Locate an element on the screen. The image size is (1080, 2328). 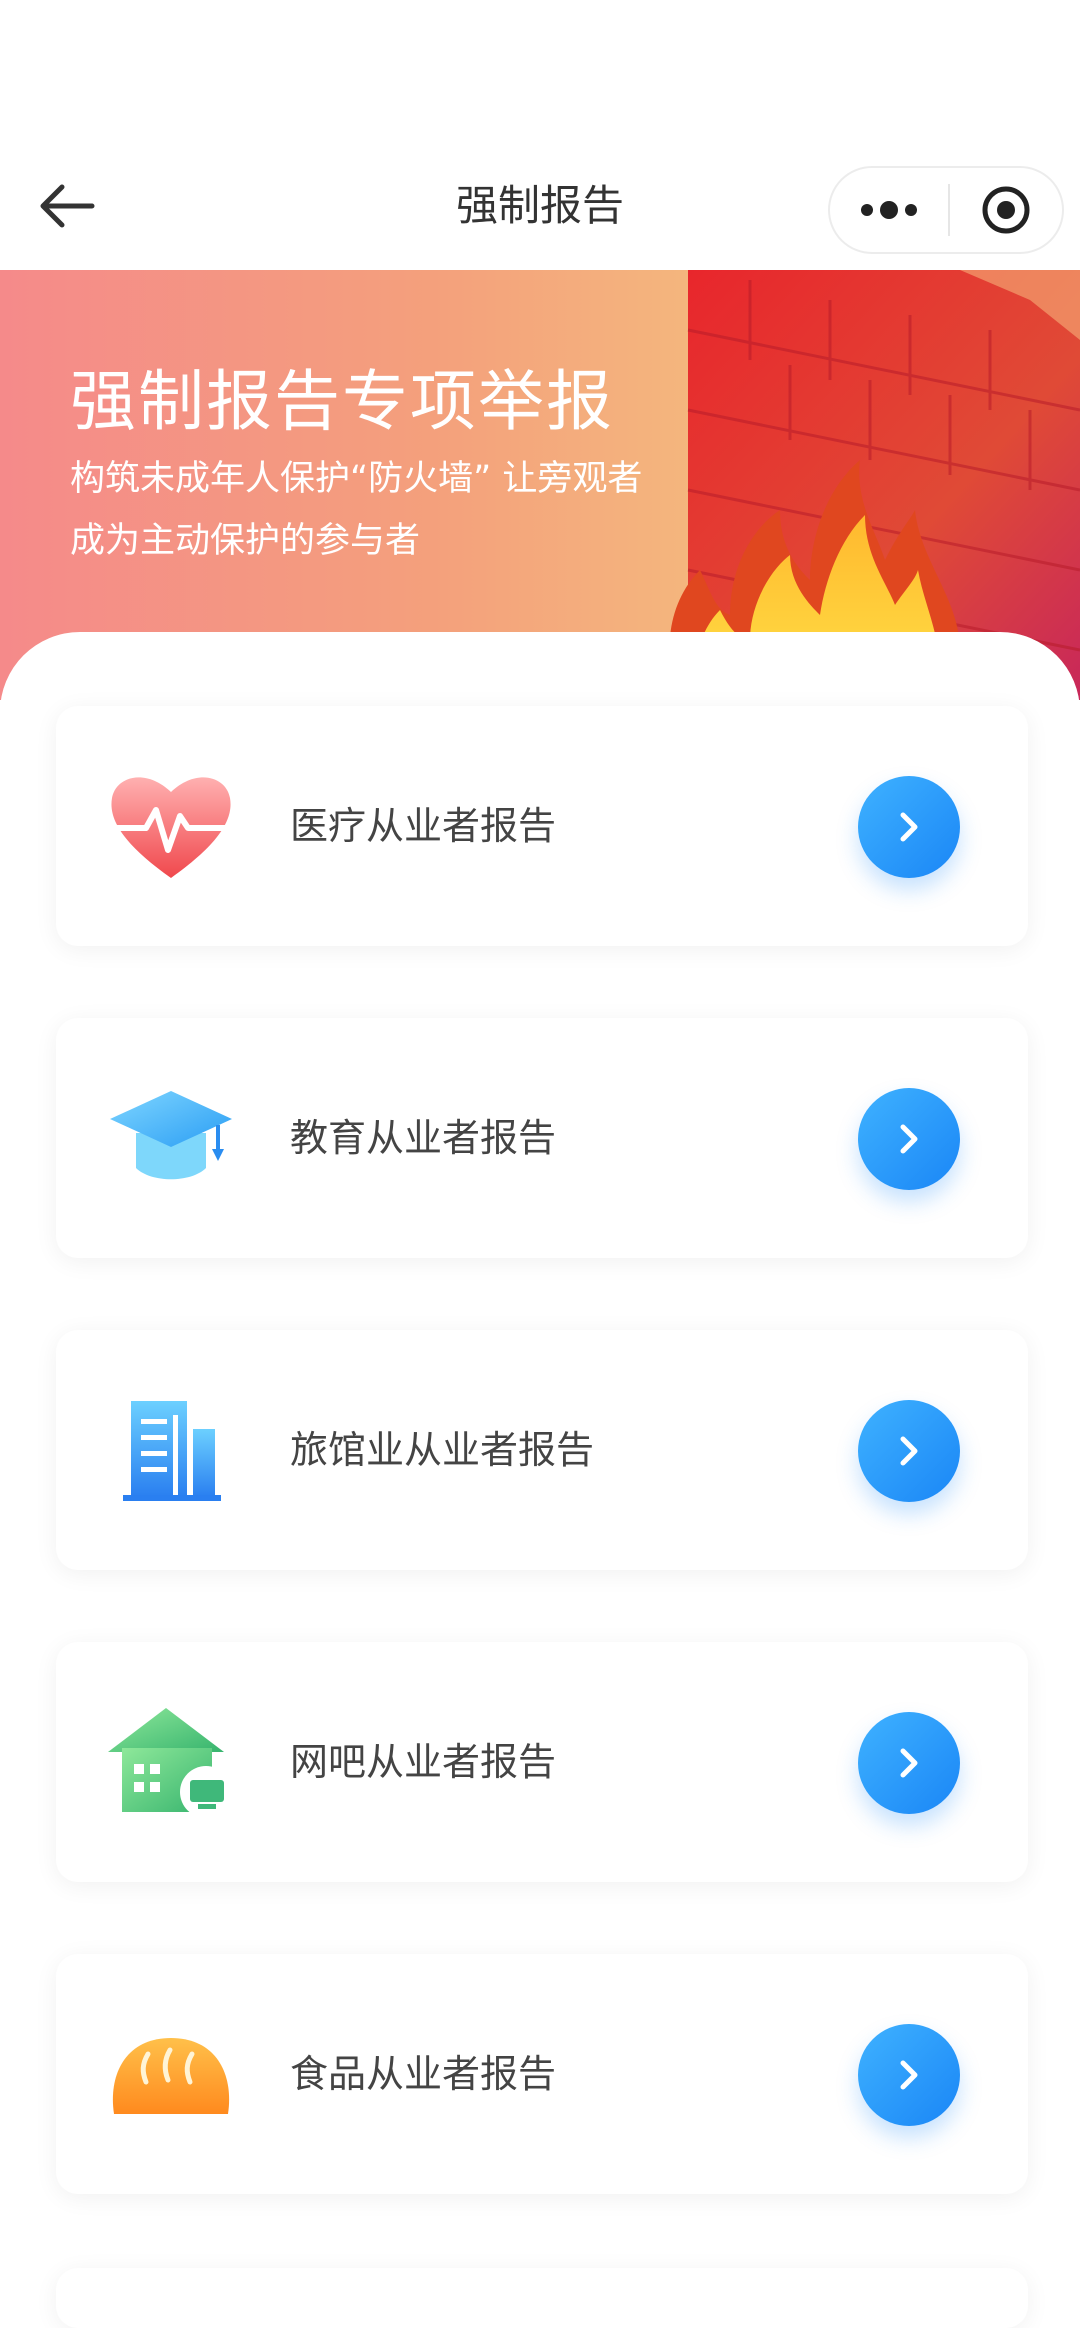
report-card-food: 食品从业者报告 is located at coordinates (542, 2074).